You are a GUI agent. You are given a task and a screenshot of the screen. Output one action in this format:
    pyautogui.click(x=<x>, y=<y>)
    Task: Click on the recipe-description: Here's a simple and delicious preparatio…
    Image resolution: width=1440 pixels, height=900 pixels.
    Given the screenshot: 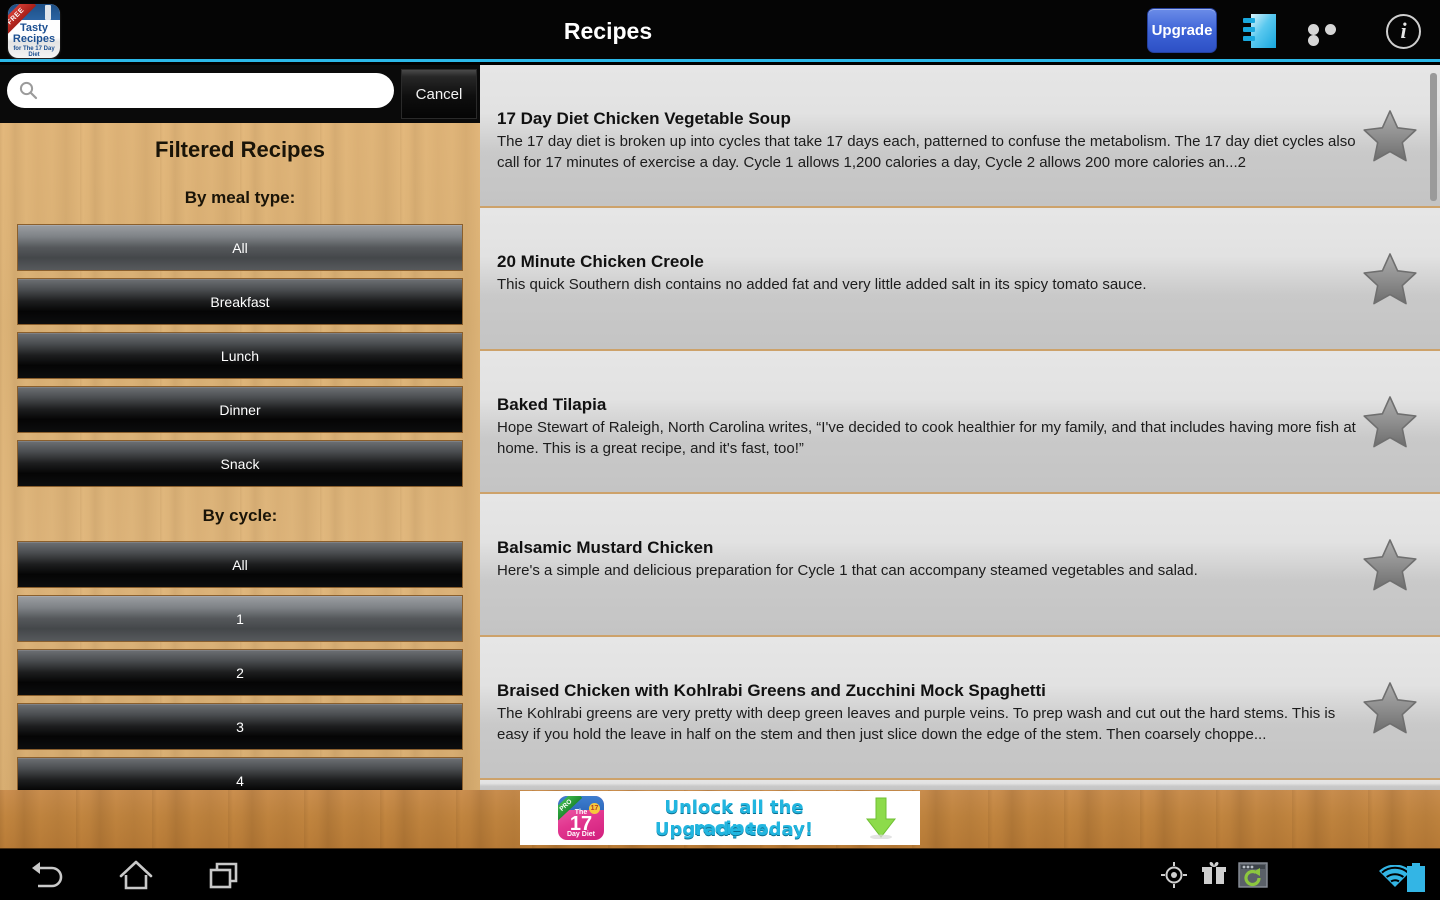 What is the action you would take?
    pyautogui.click(x=847, y=570)
    